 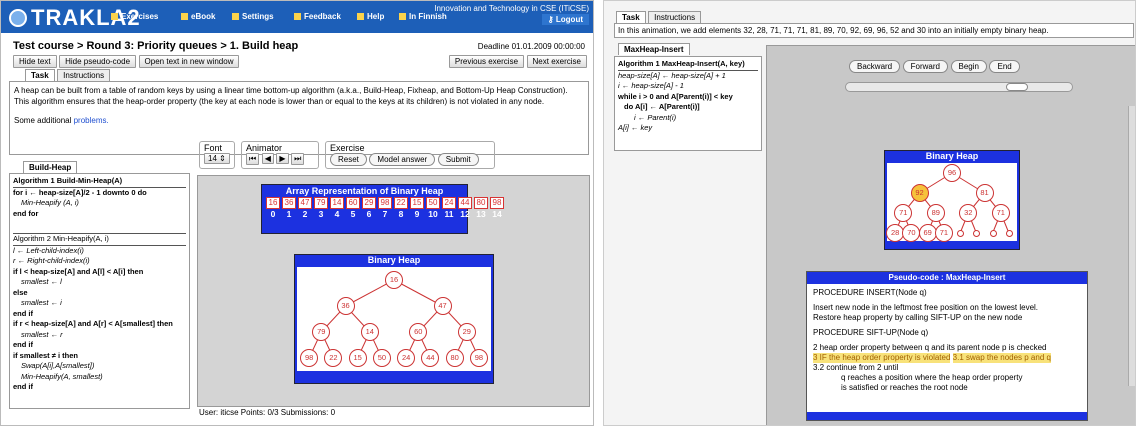 What do you see at coordinates (198, 16) in the screenshot?
I see `nav-ebook: eBook` at bounding box center [198, 16].